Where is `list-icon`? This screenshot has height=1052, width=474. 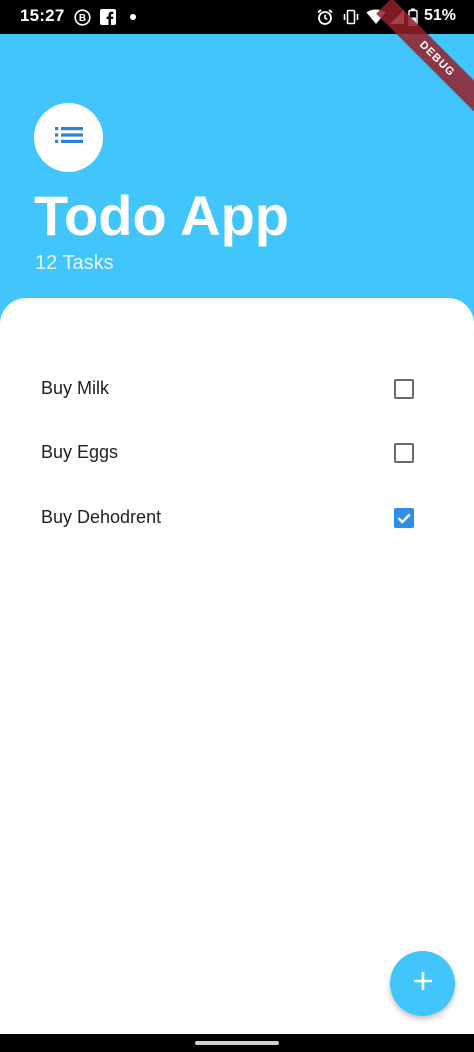 list-icon is located at coordinates (69, 137).